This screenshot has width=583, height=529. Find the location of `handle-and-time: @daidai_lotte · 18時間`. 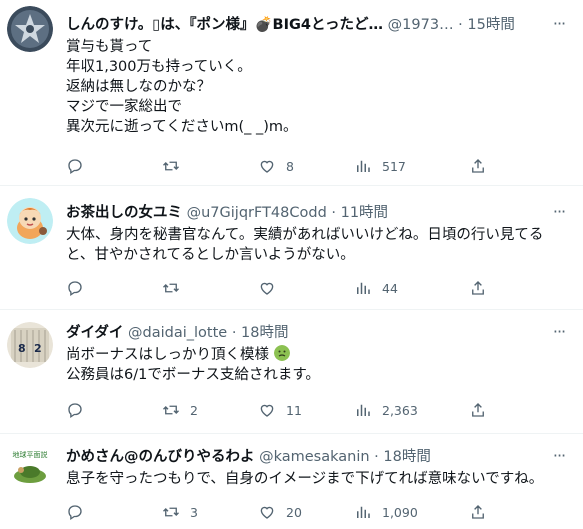

handle-and-time: @daidai_lotte · 18時間 is located at coordinates (208, 333).